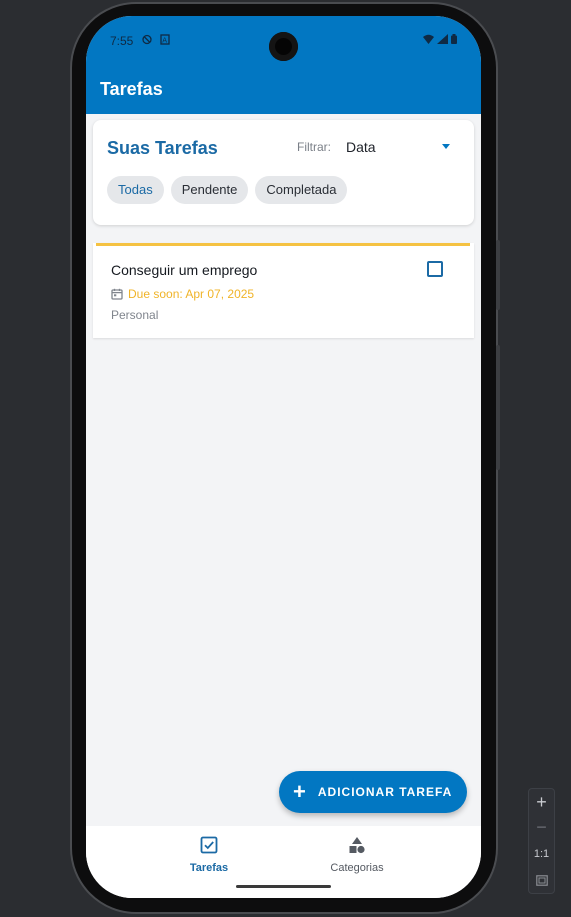 This screenshot has height=917, width=571. What do you see at coordinates (283, 46) in the screenshot?
I see `camera-cutout` at bounding box center [283, 46].